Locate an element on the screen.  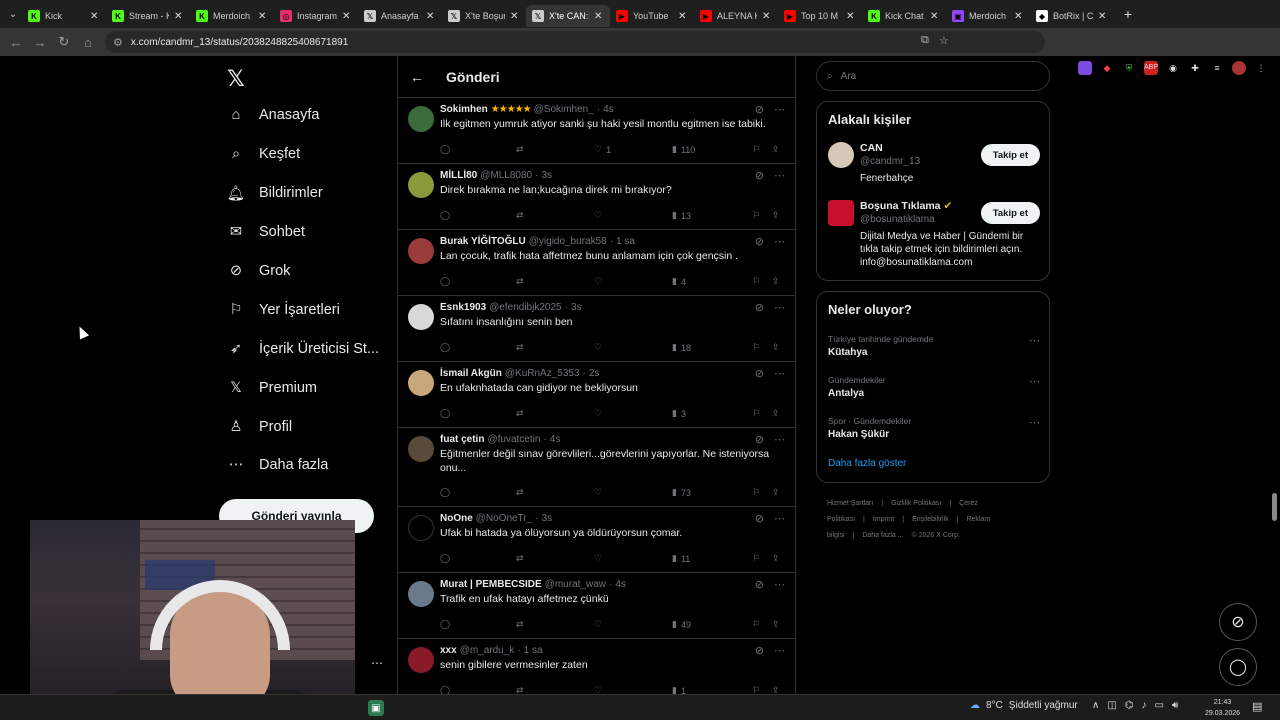
tab-search-chevron-icon: ⌄ is located at coordinates (13, 14).